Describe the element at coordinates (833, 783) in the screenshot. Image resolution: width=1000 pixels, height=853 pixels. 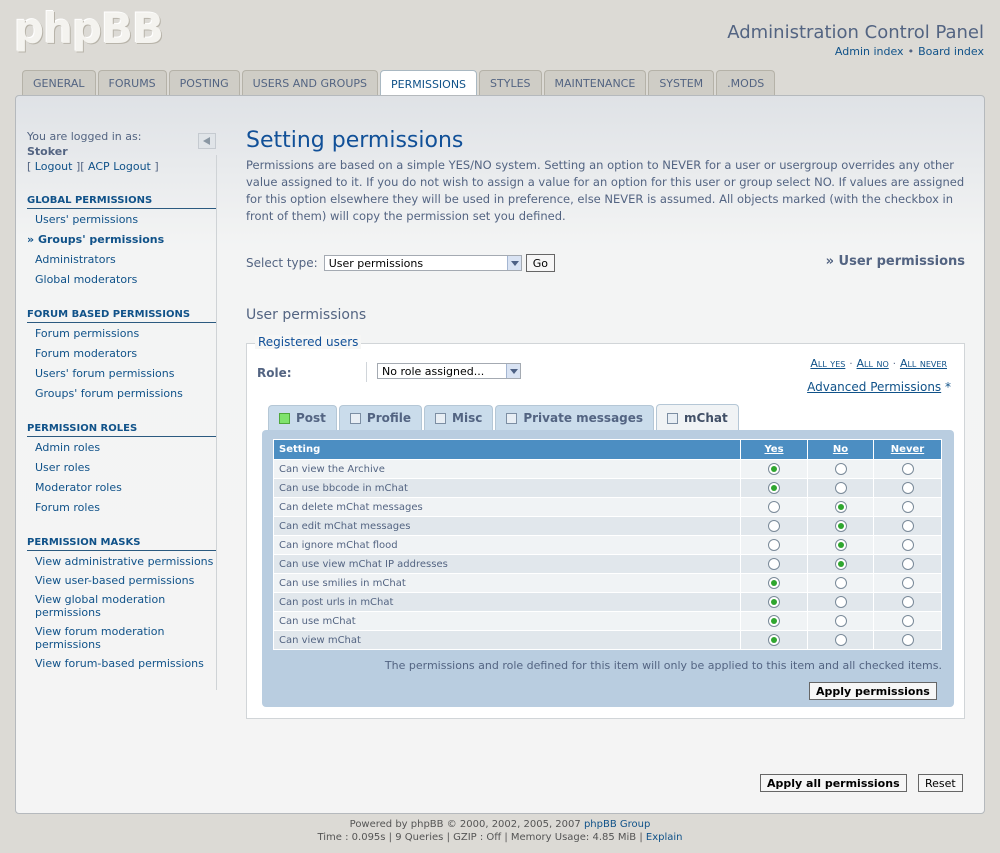
I see `apply-all-permissions-button: Apply all permissions` at that location.